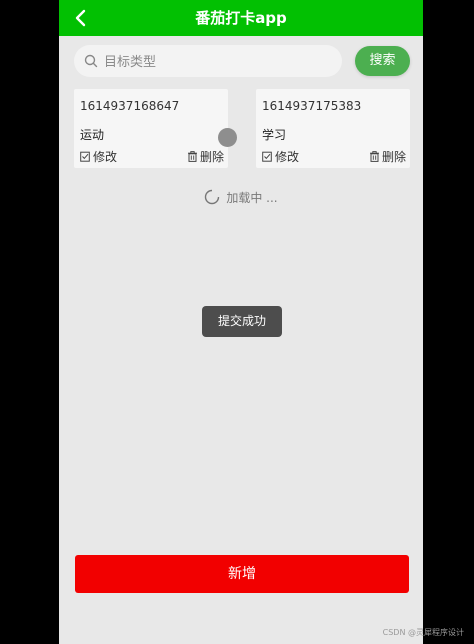  I want to click on record-type: 学习, so click(274, 135).